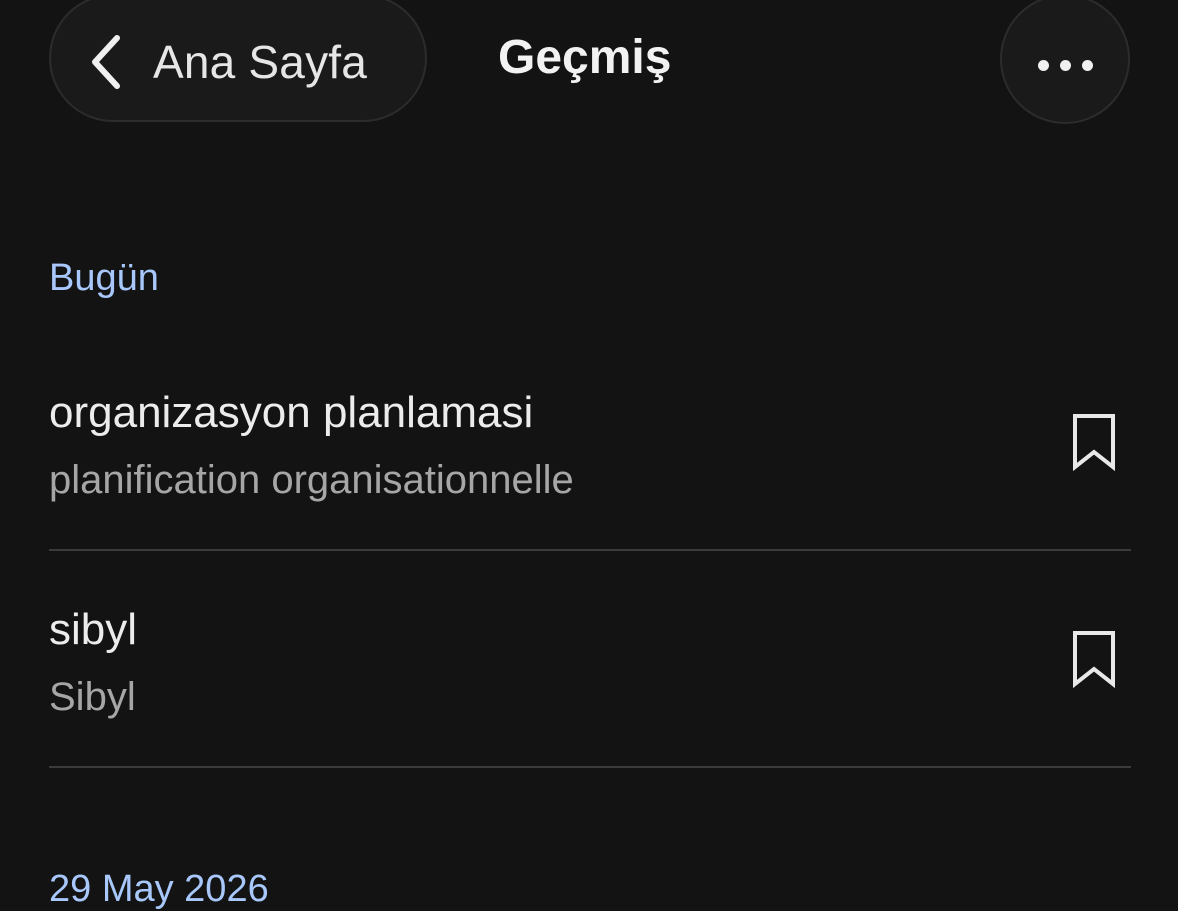 Image resolution: width=1178 pixels, height=911 pixels. I want to click on section-header-date: 29 May 2026, so click(159, 889).